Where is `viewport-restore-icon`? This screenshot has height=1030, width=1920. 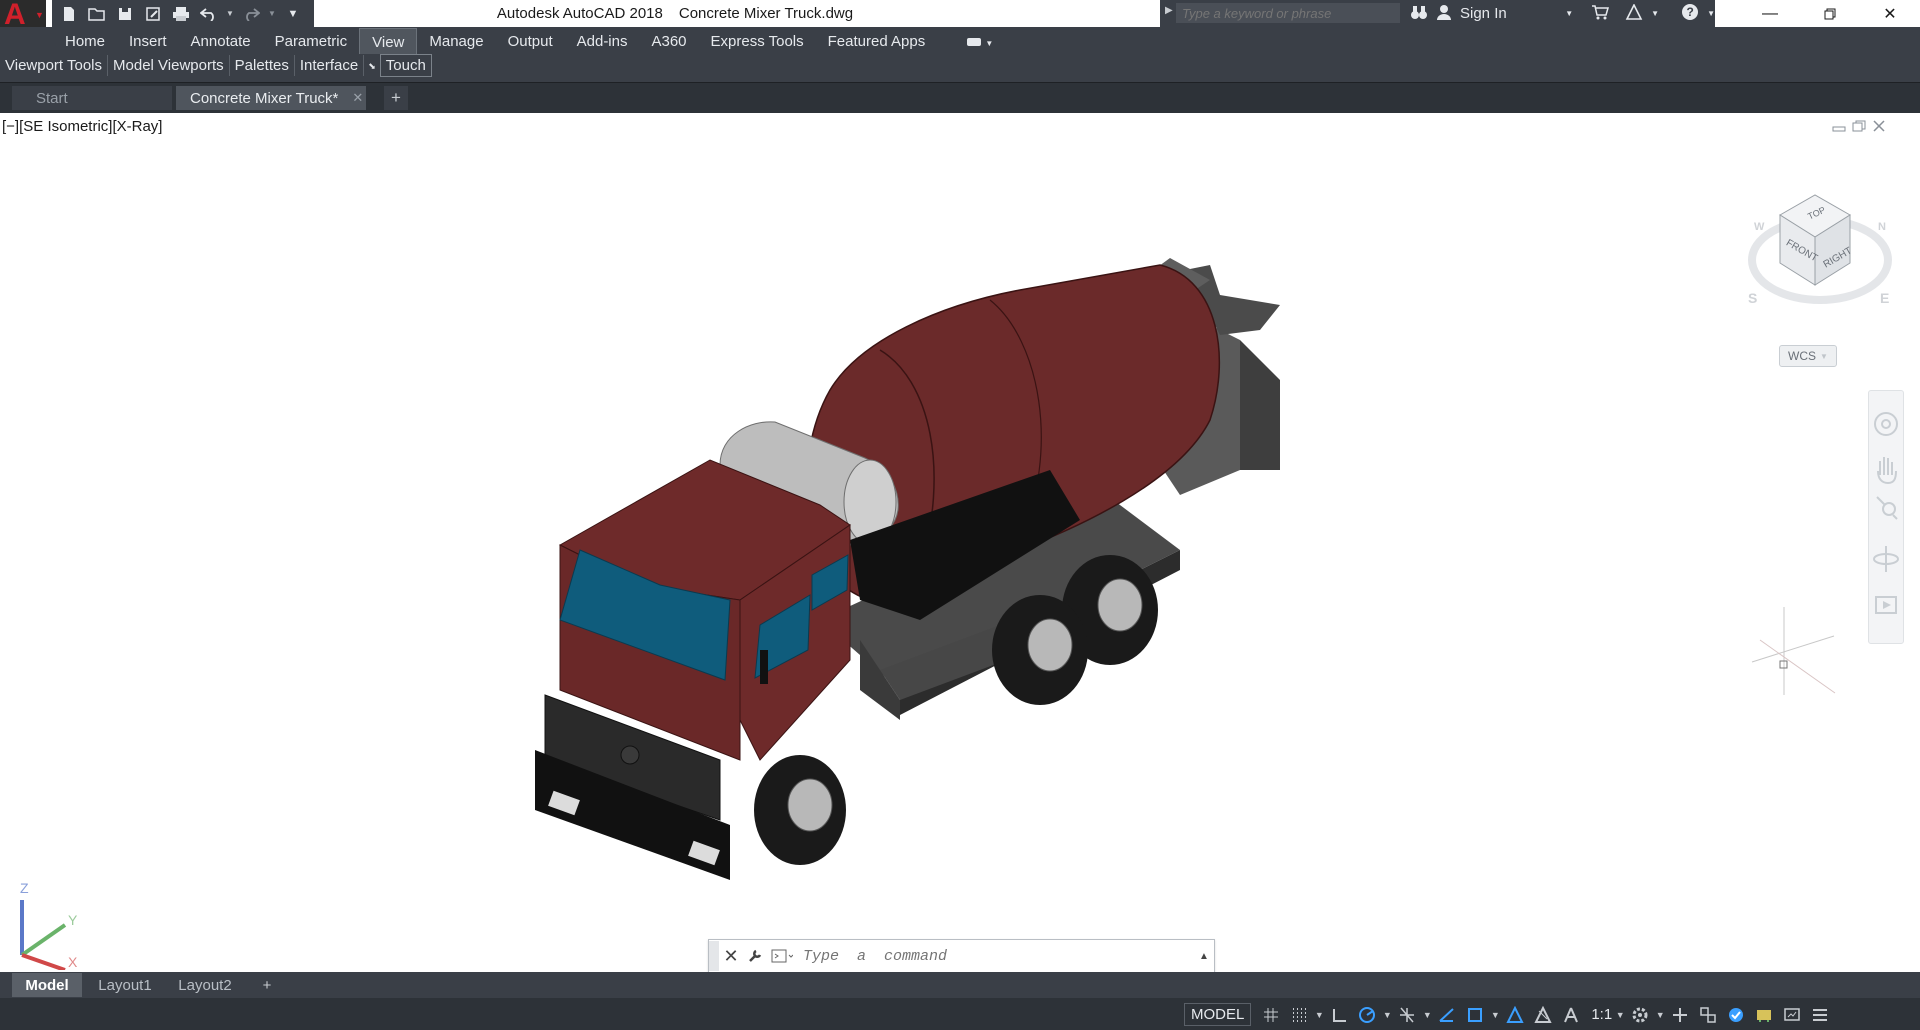
viewport-restore-icon is located at coordinates (1859, 126).